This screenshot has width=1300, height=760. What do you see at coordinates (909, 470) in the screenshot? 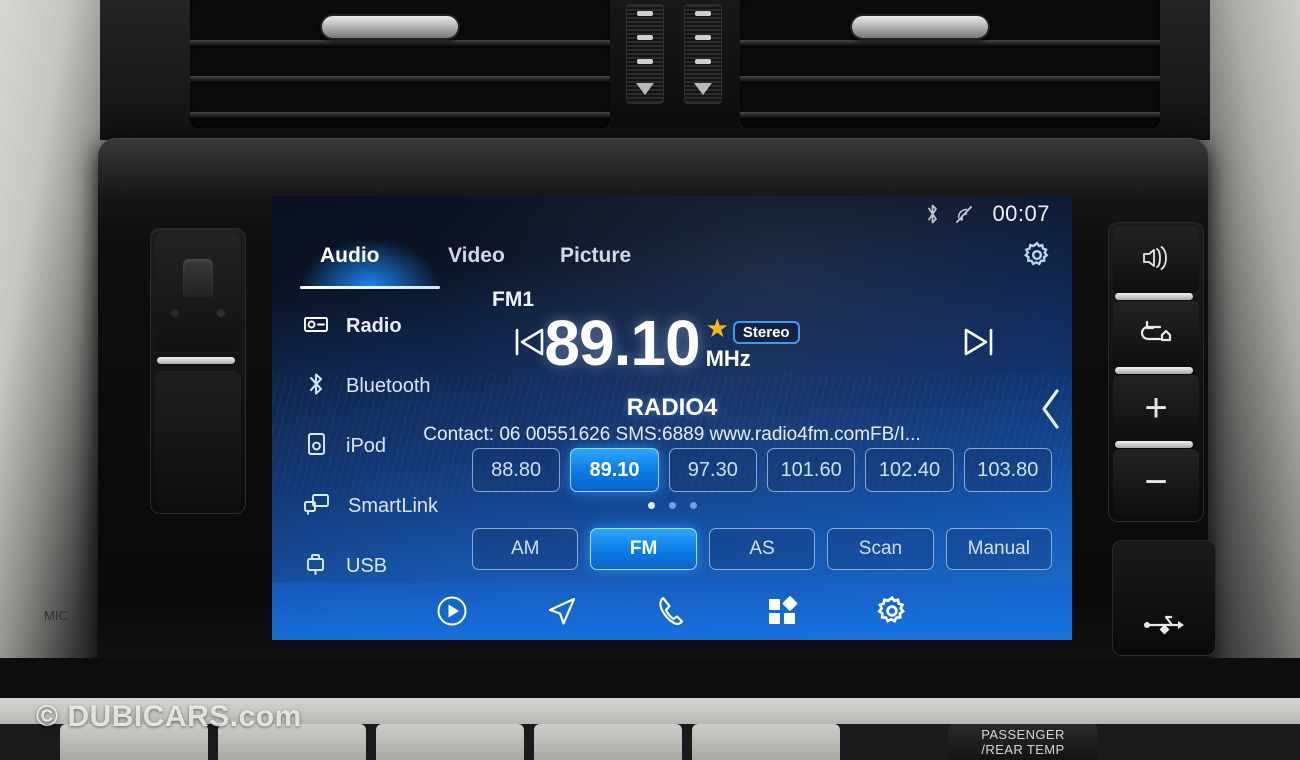
I see `preset-button: 102.40` at bounding box center [909, 470].